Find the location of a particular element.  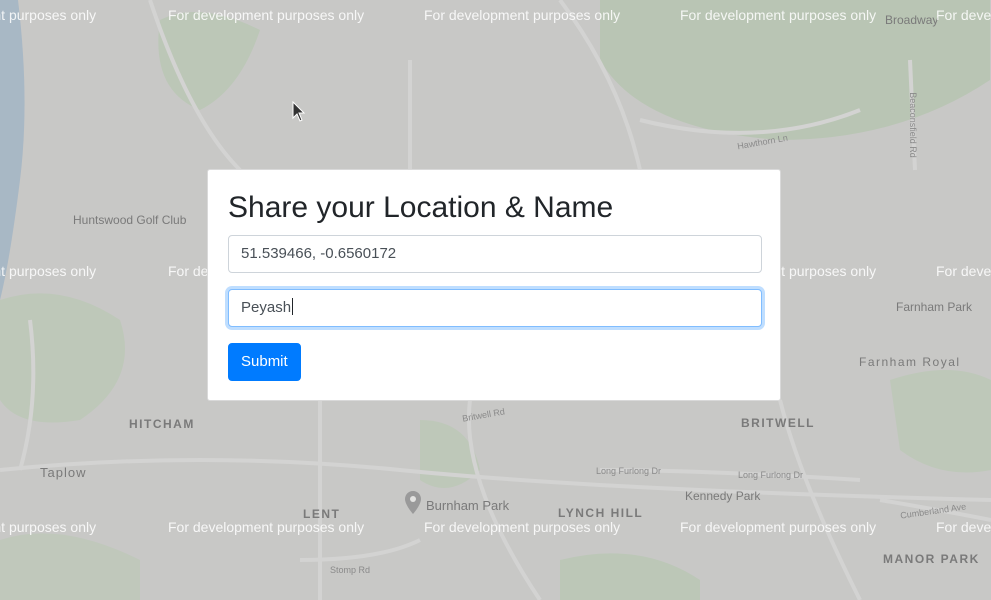

place-label: LYNCH HILL is located at coordinates (601, 513).